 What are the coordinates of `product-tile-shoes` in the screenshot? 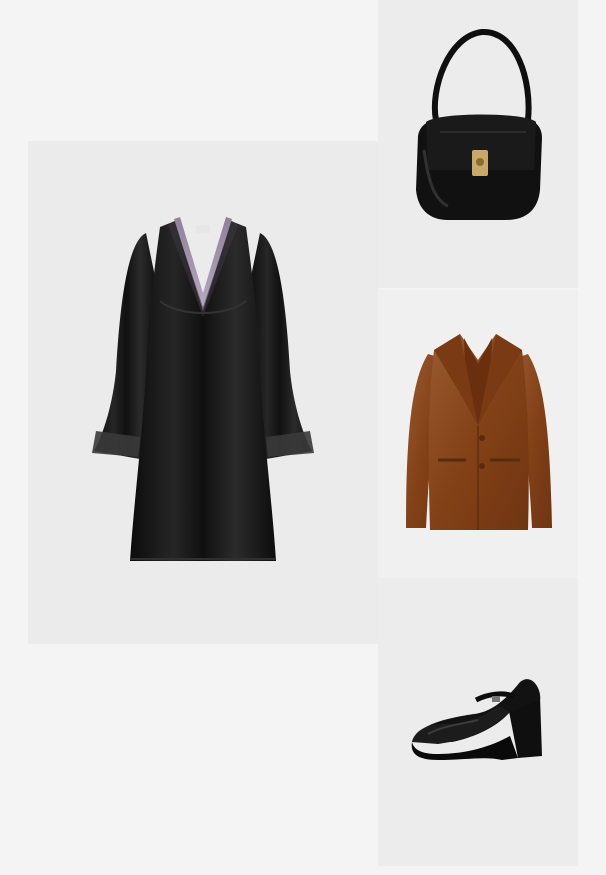 It's located at (478, 722).